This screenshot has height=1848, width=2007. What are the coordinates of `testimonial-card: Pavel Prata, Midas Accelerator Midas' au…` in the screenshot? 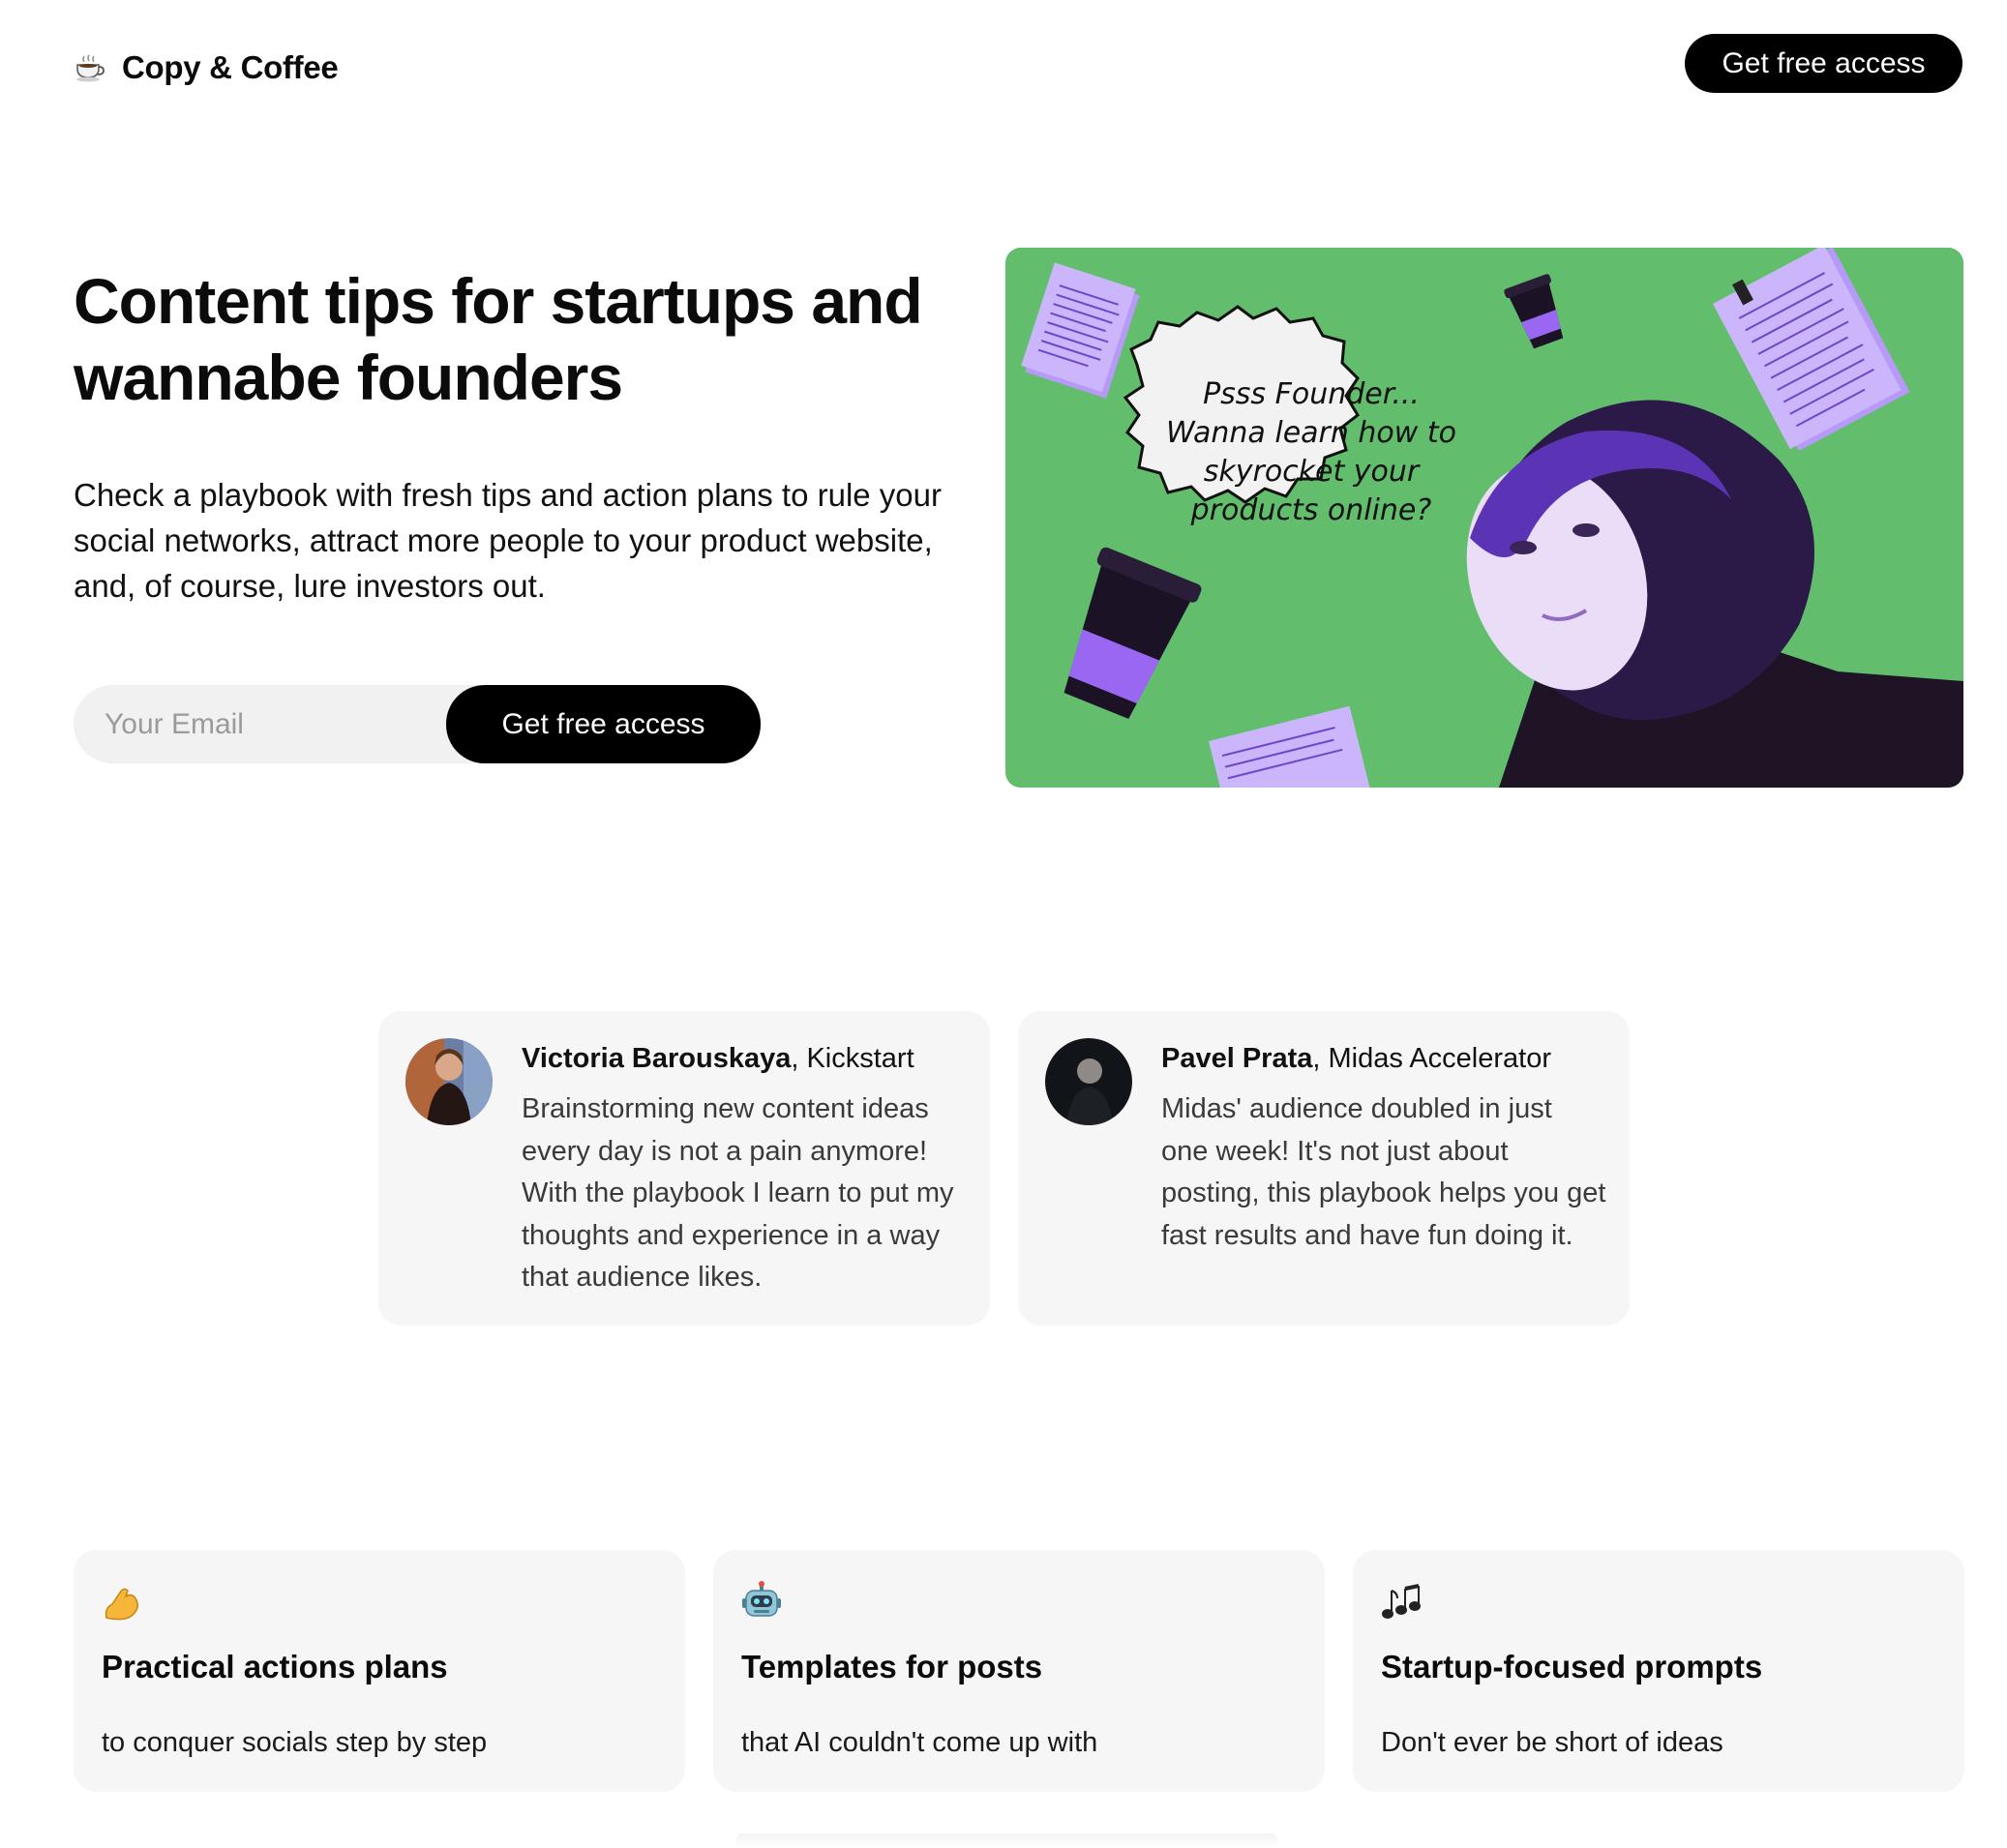 It's located at (1324, 1168).